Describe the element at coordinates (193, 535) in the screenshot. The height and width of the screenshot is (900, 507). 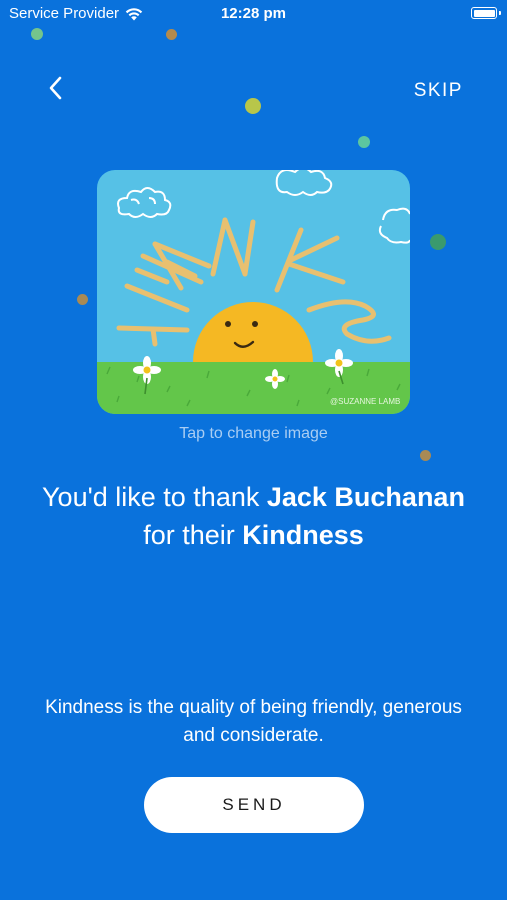
I see `headline-text: for their` at that location.